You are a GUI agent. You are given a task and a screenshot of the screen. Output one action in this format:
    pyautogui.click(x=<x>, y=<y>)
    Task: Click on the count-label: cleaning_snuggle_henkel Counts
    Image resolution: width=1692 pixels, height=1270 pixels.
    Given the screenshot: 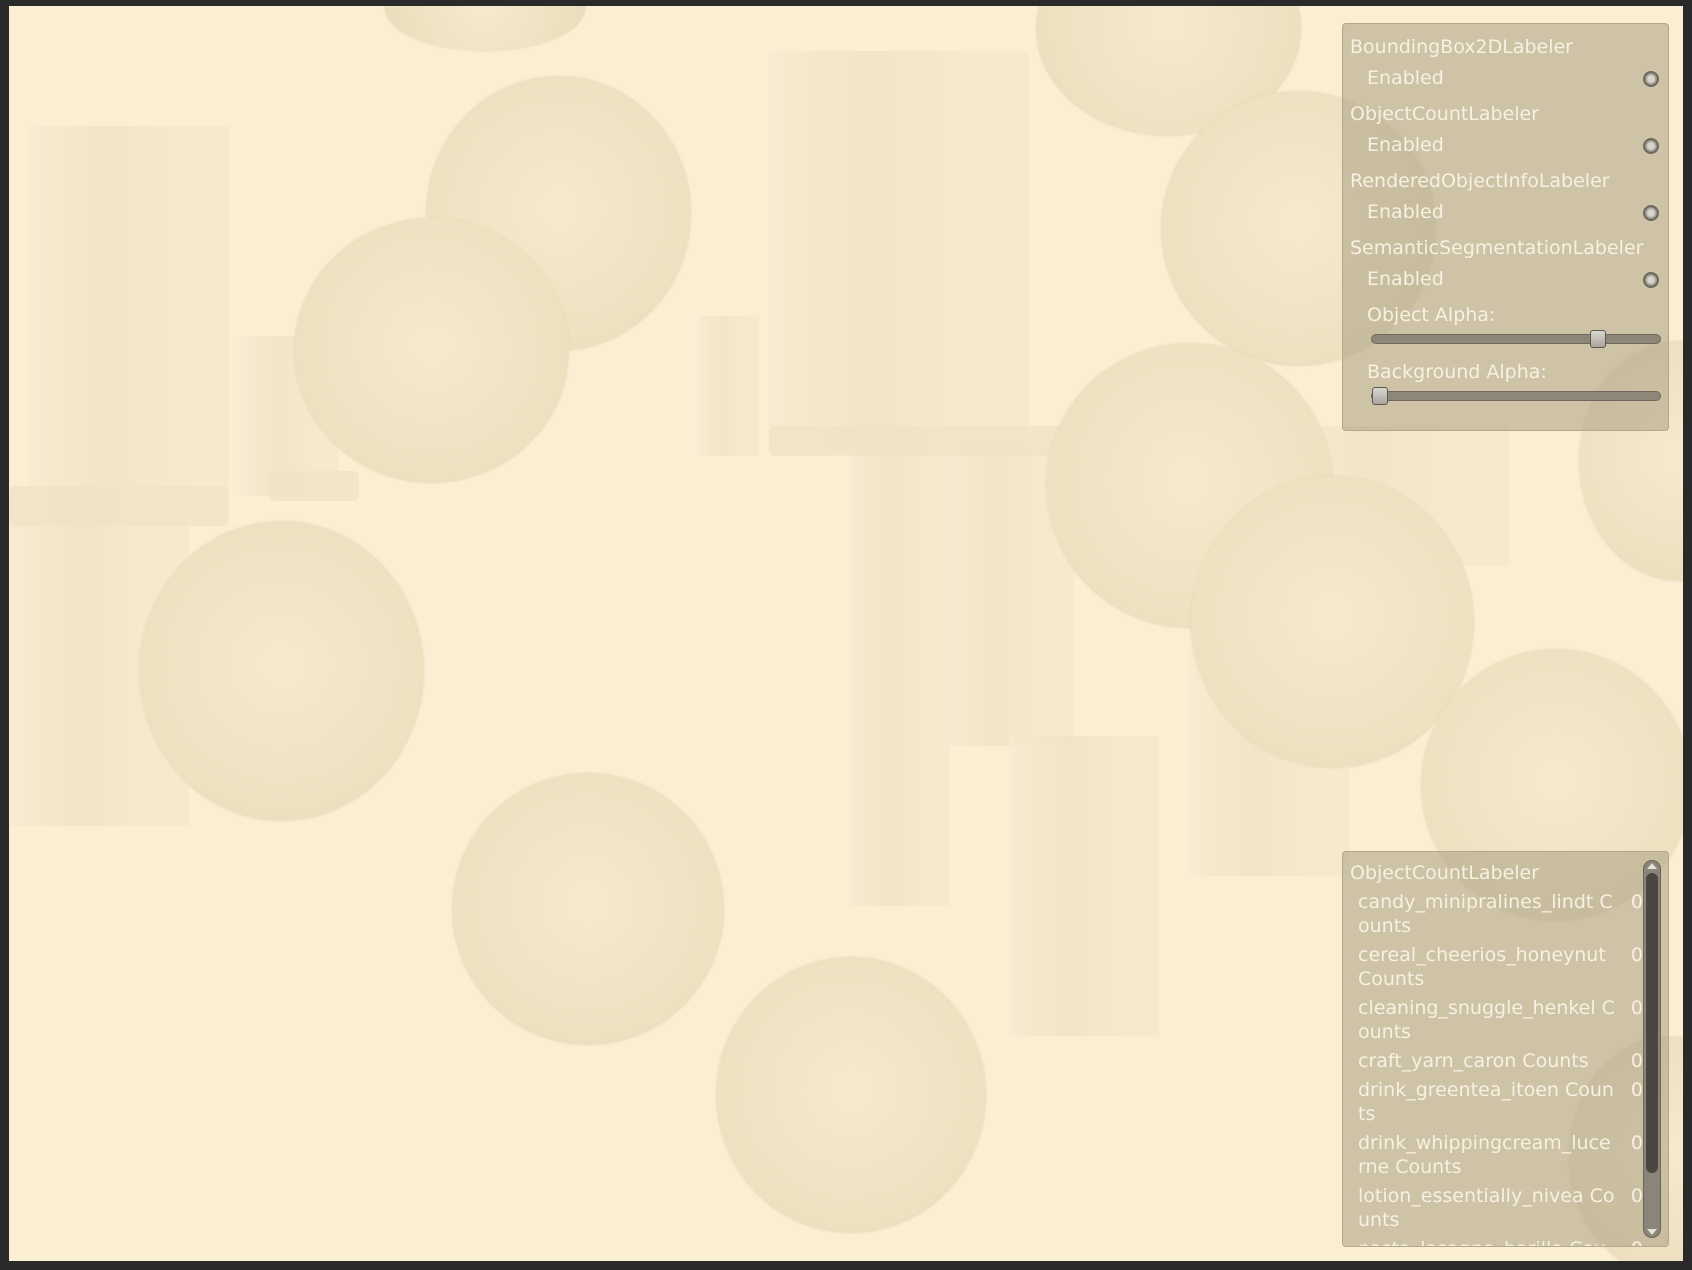 What is the action you would take?
    pyautogui.click(x=1486, y=1020)
    